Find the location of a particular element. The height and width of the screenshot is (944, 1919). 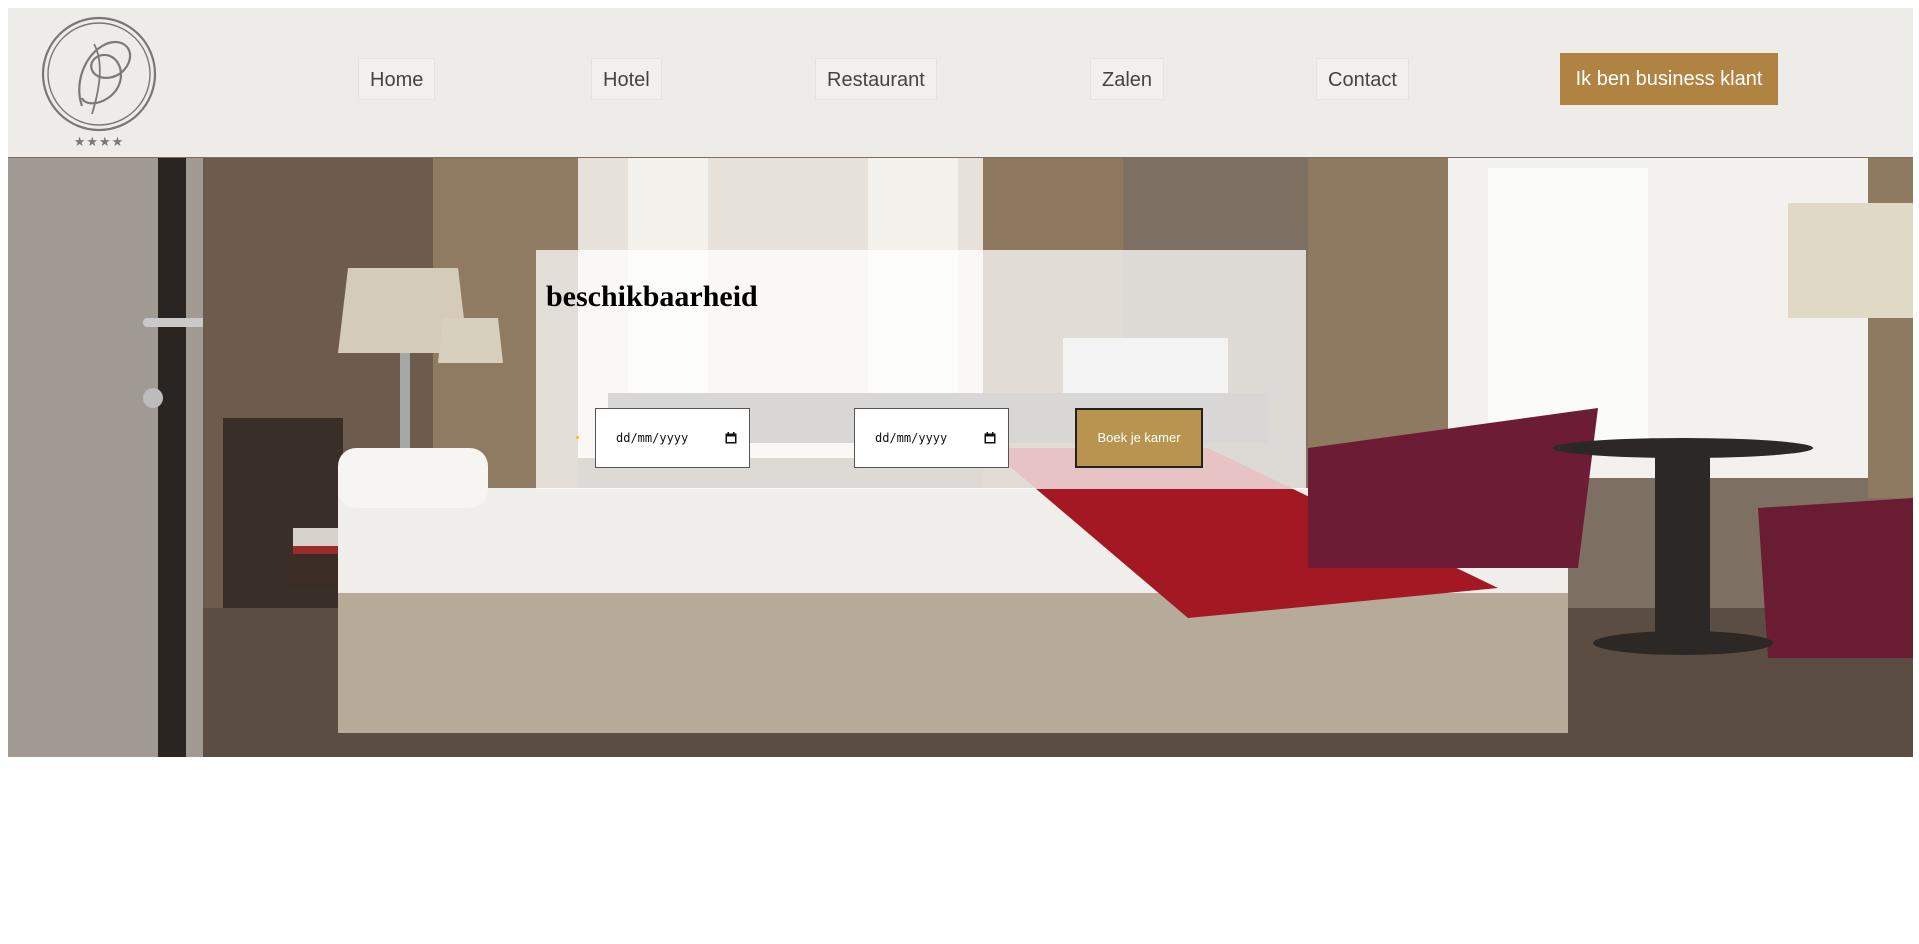

checkout-date-placeholder: dd/mm/yyyy is located at coordinates (911, 438).